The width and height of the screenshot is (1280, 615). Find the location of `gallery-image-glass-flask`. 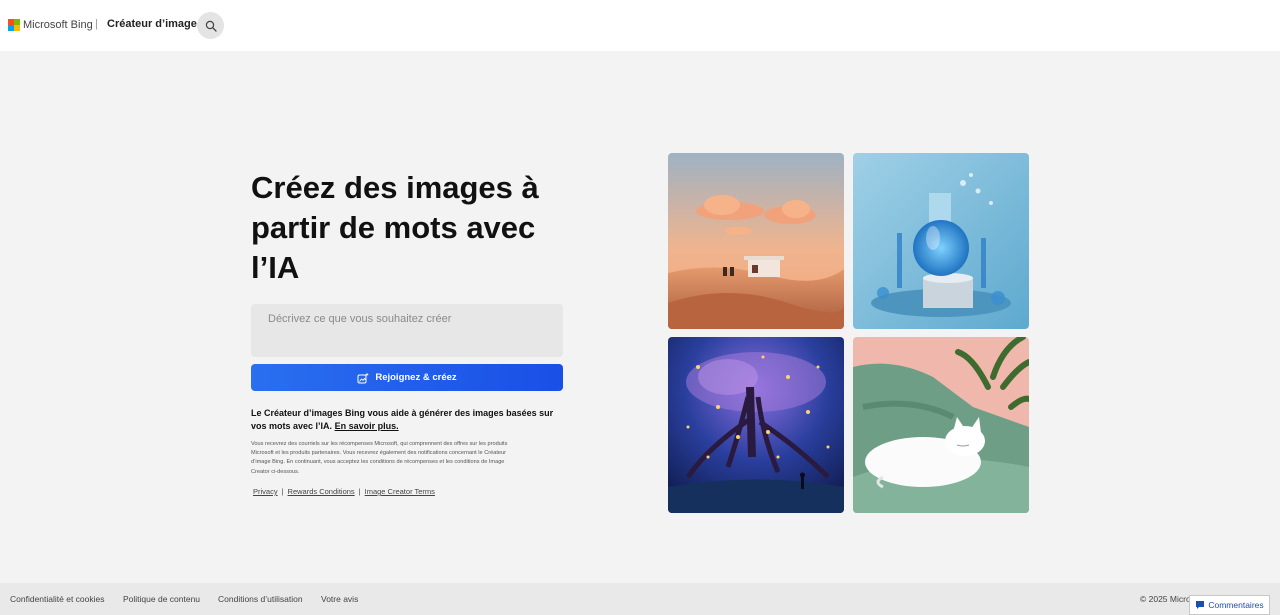

gallery-image-glass-flask is located at coordinates (941, 241).